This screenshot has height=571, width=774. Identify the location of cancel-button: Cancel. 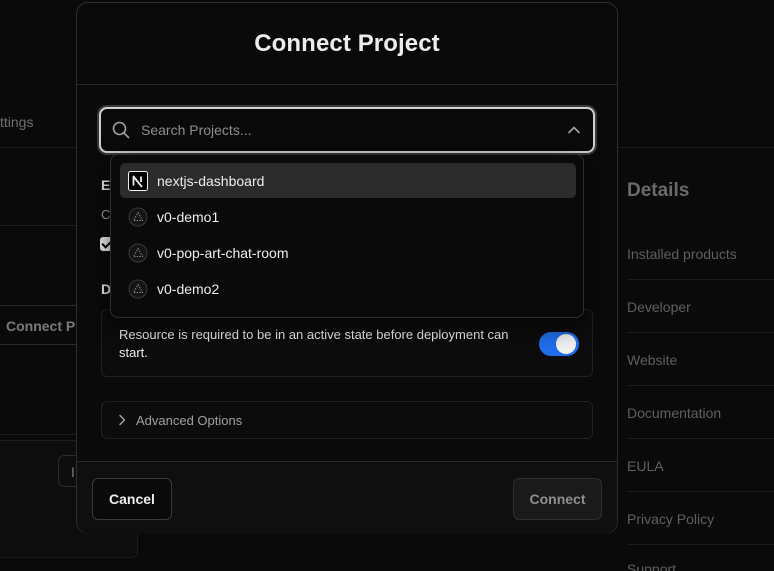
(132, 499).